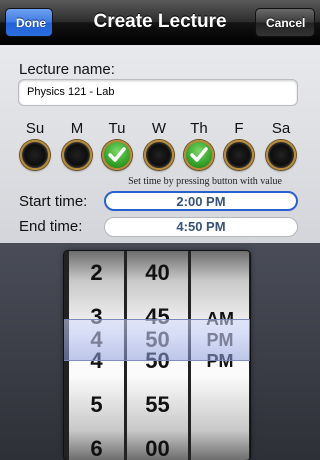 This screenshot has width=320, height=460. Describe the element at coordinates (96, 339) in the screenshot. I see `selected-hour: 4` at that location.